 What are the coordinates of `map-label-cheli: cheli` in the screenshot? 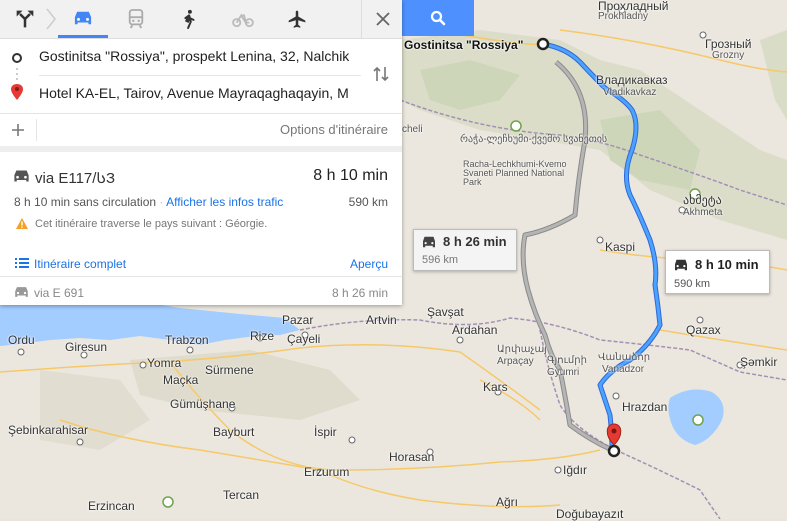 It's located at (412, 129).